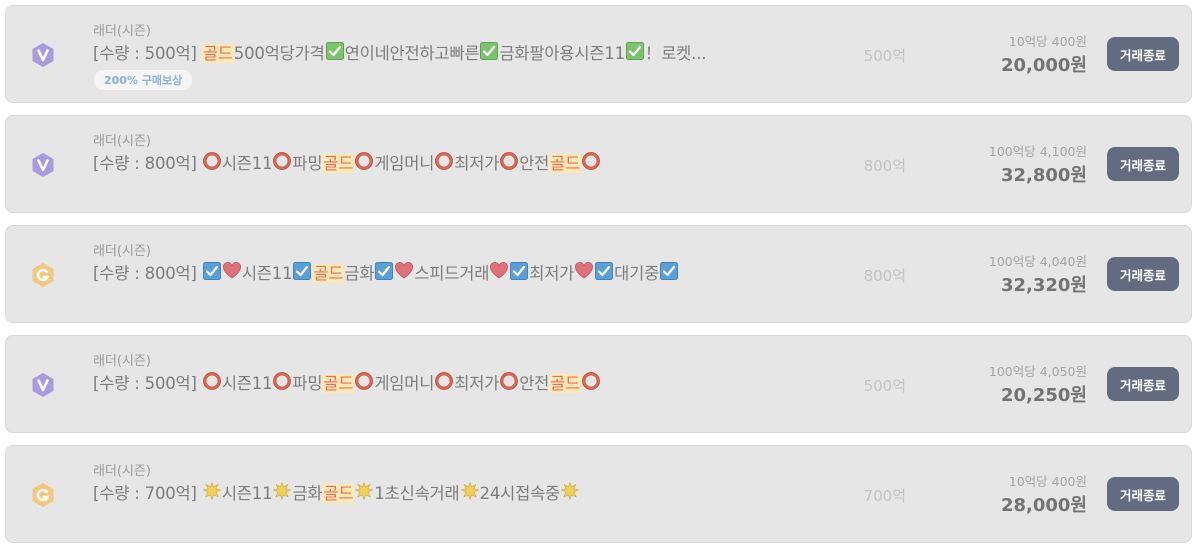 The width and height of the screenshot is (1201, 549). I want to click on title-text: 500억당가격, so click(279, 53).